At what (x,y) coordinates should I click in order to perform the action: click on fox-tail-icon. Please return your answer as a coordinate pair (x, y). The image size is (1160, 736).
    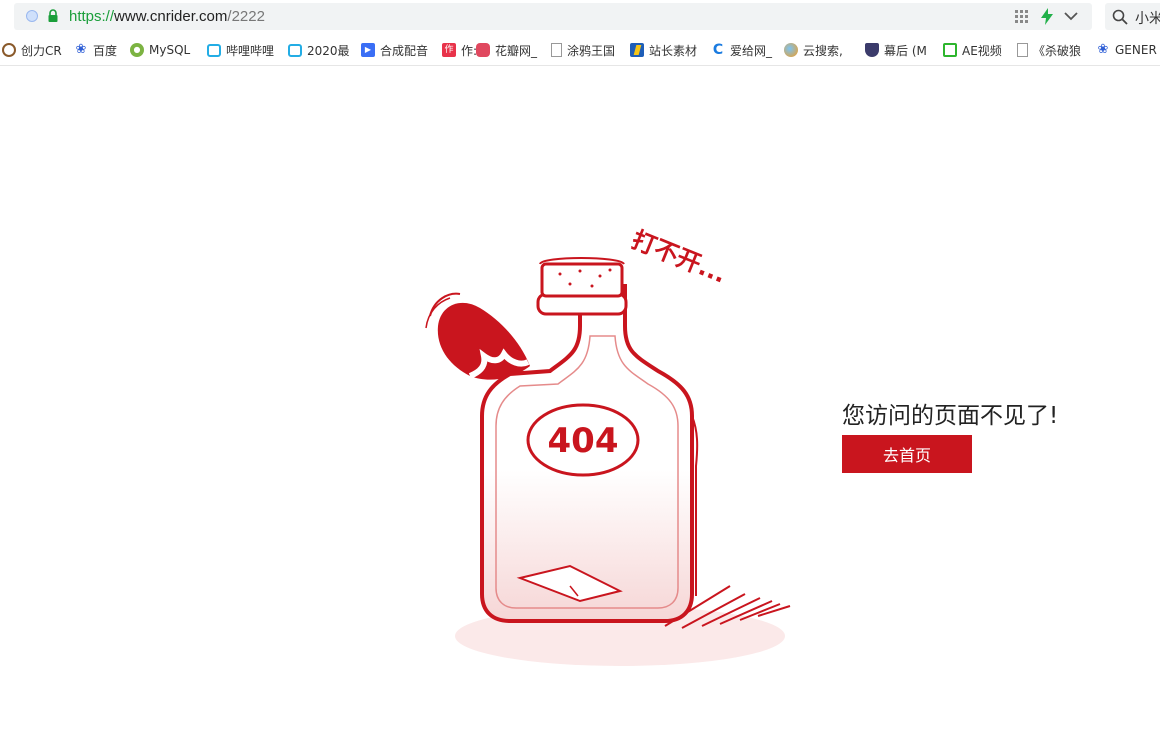
    Looking at the image, I should click on (477, 336).